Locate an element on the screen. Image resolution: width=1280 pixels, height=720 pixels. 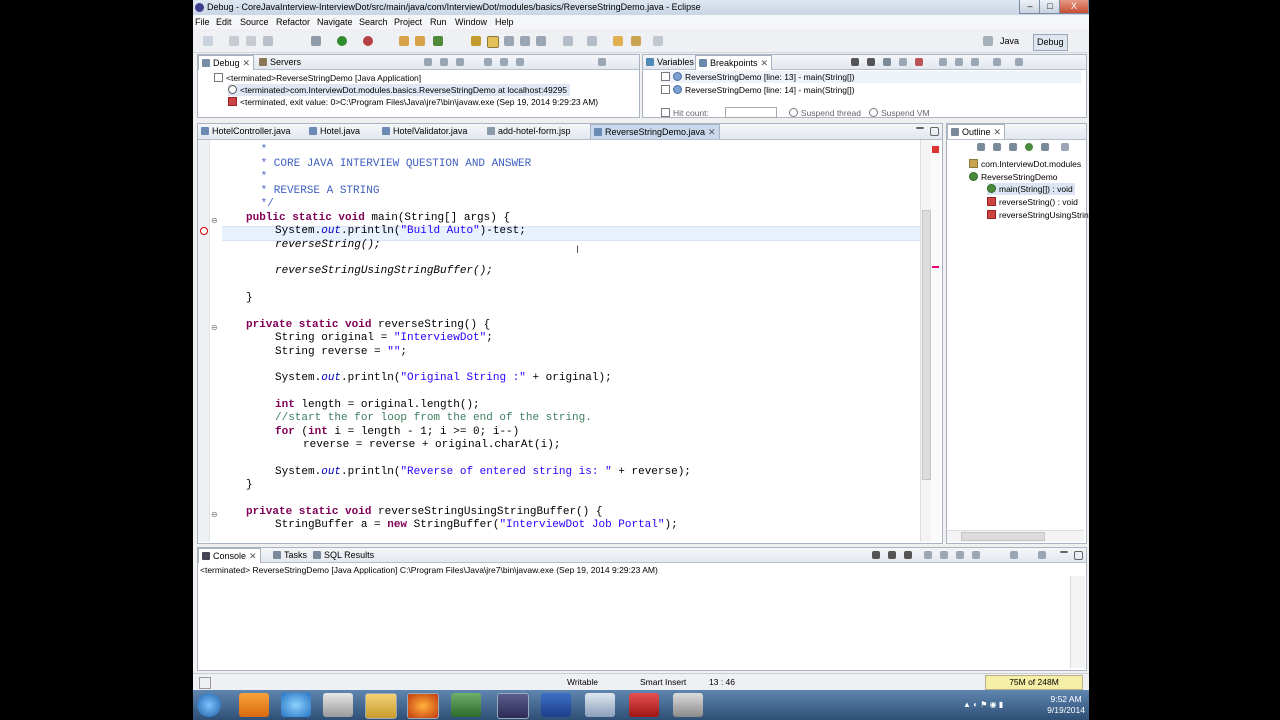
go-to-file-icon is located at coordinates (903, 62).